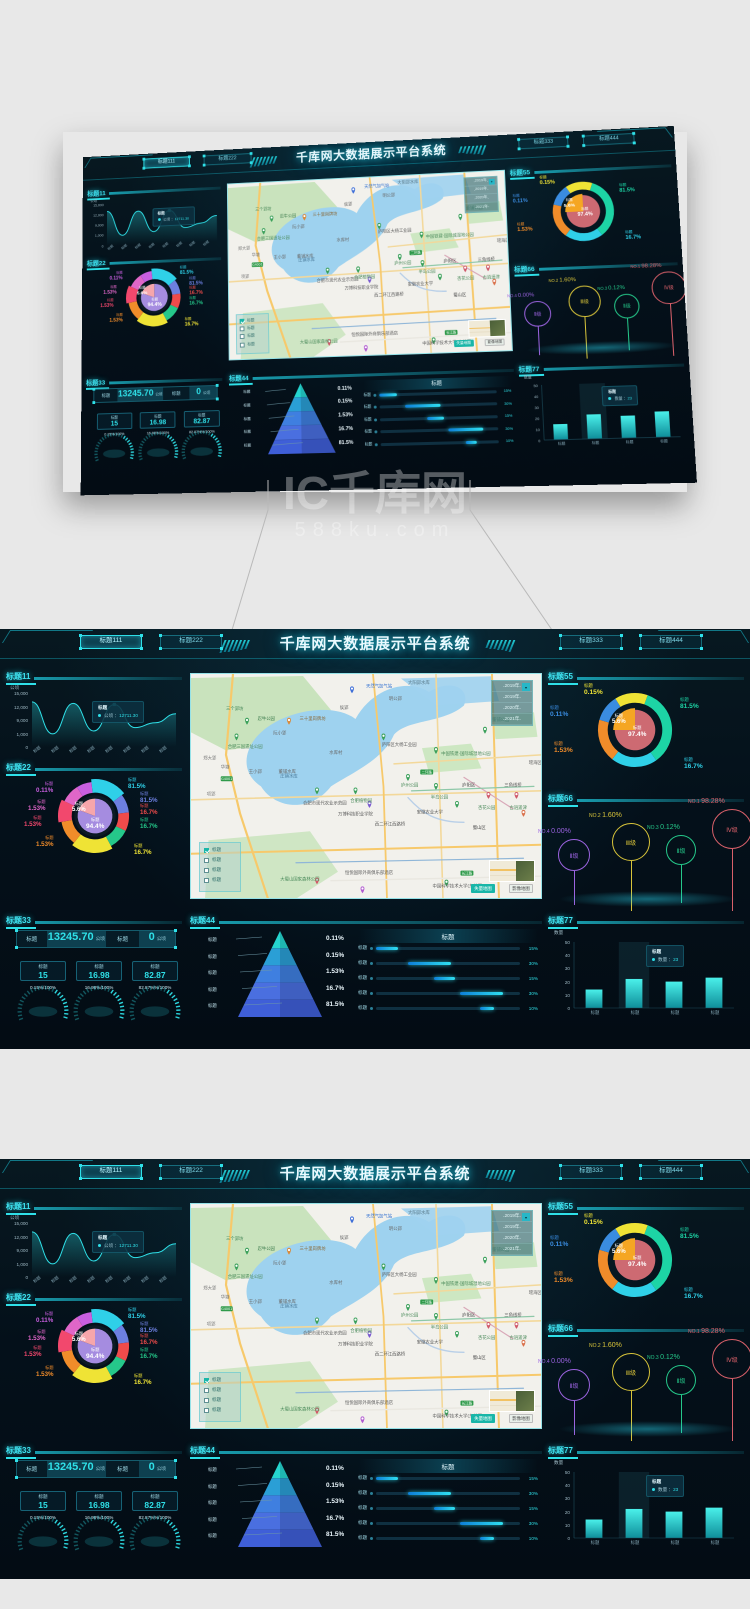 Image resolution: width=750 pixels, height=1609 pixels. Describe the element at coordinates (486, 1337) in the screenshot. I see `svg-text: 杏花公园` at that location.